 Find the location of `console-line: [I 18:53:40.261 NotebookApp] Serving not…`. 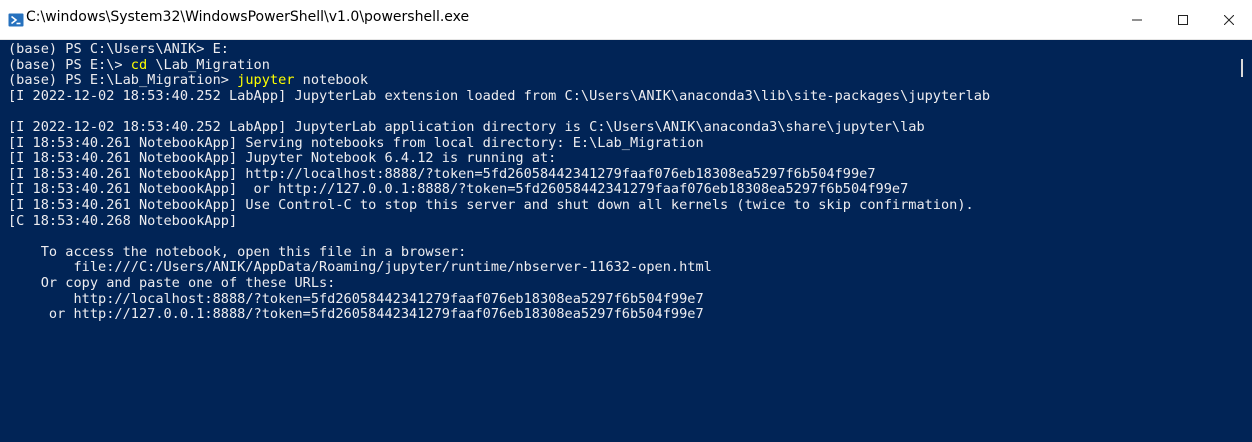

console-line: [I 18:53:40.261 NotebookApp] Serving not… is located at coordinates (356, 142).